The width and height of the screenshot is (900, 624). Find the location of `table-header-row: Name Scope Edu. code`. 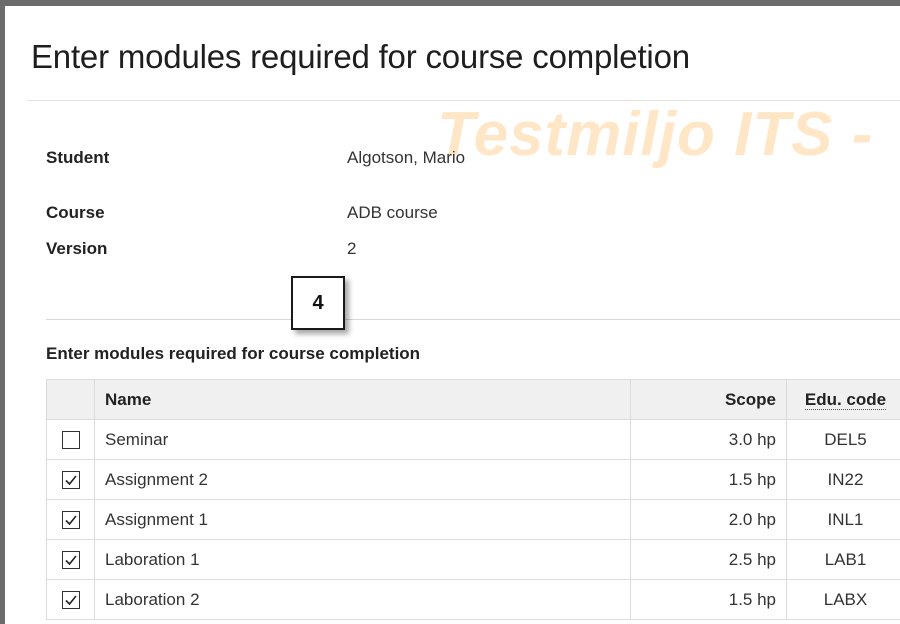

table-header-row: Name Scope Edu. code is located at coordinates (473, 399).